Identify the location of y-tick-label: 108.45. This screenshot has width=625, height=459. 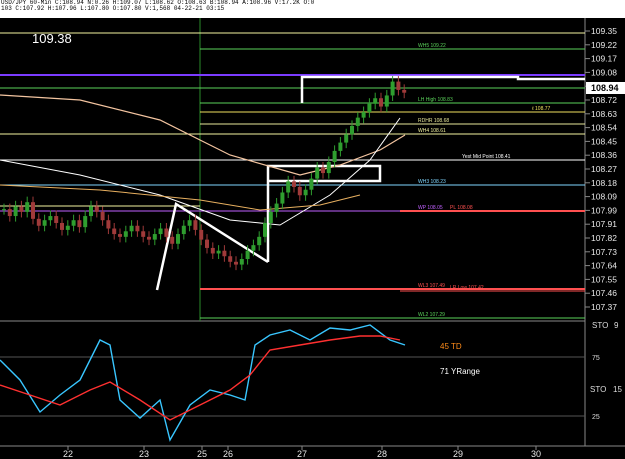
(604, 141).